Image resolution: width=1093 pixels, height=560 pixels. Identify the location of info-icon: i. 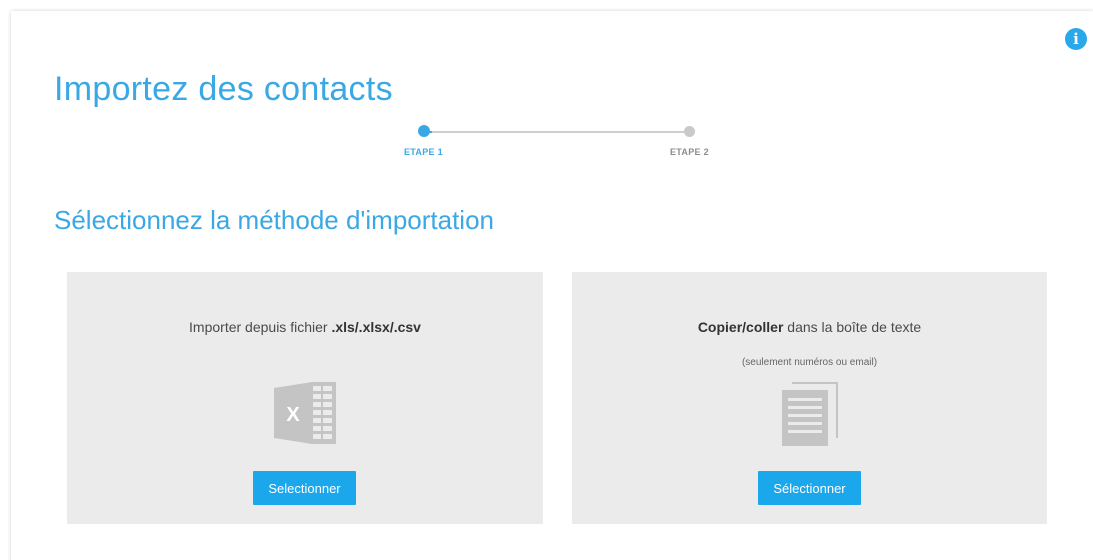
(1076, 39).